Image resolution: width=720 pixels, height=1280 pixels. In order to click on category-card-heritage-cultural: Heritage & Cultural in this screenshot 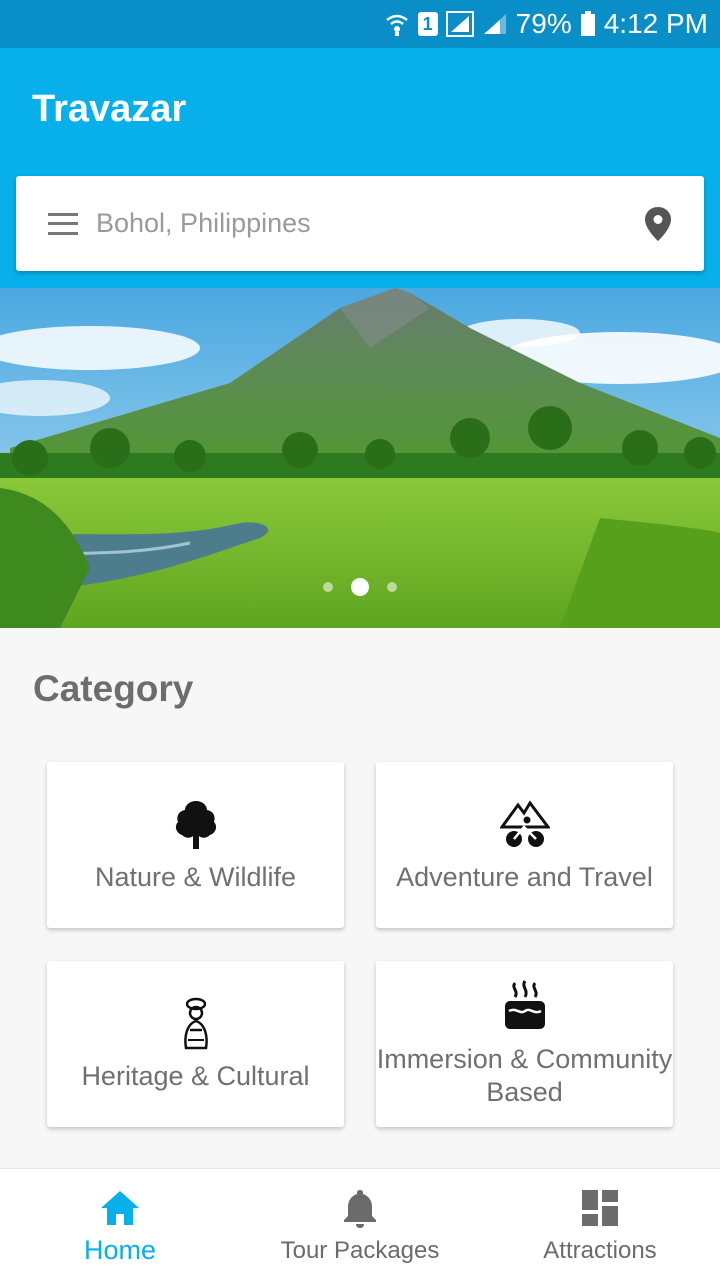, I will do `click(195, 1044)`.